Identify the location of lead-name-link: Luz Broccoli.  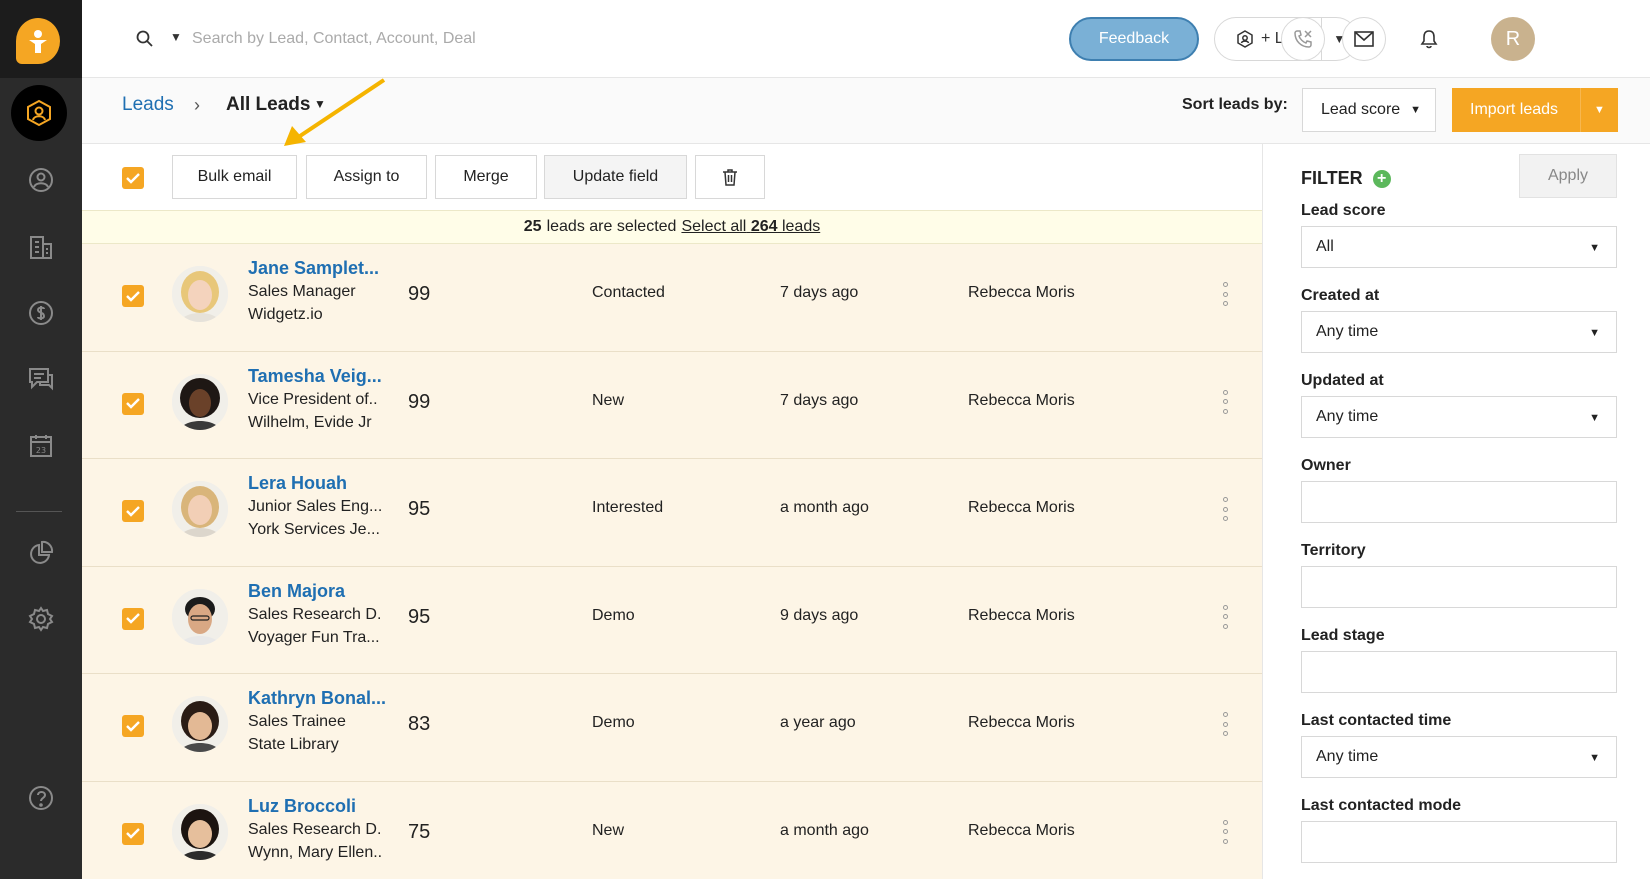
(302, 806).